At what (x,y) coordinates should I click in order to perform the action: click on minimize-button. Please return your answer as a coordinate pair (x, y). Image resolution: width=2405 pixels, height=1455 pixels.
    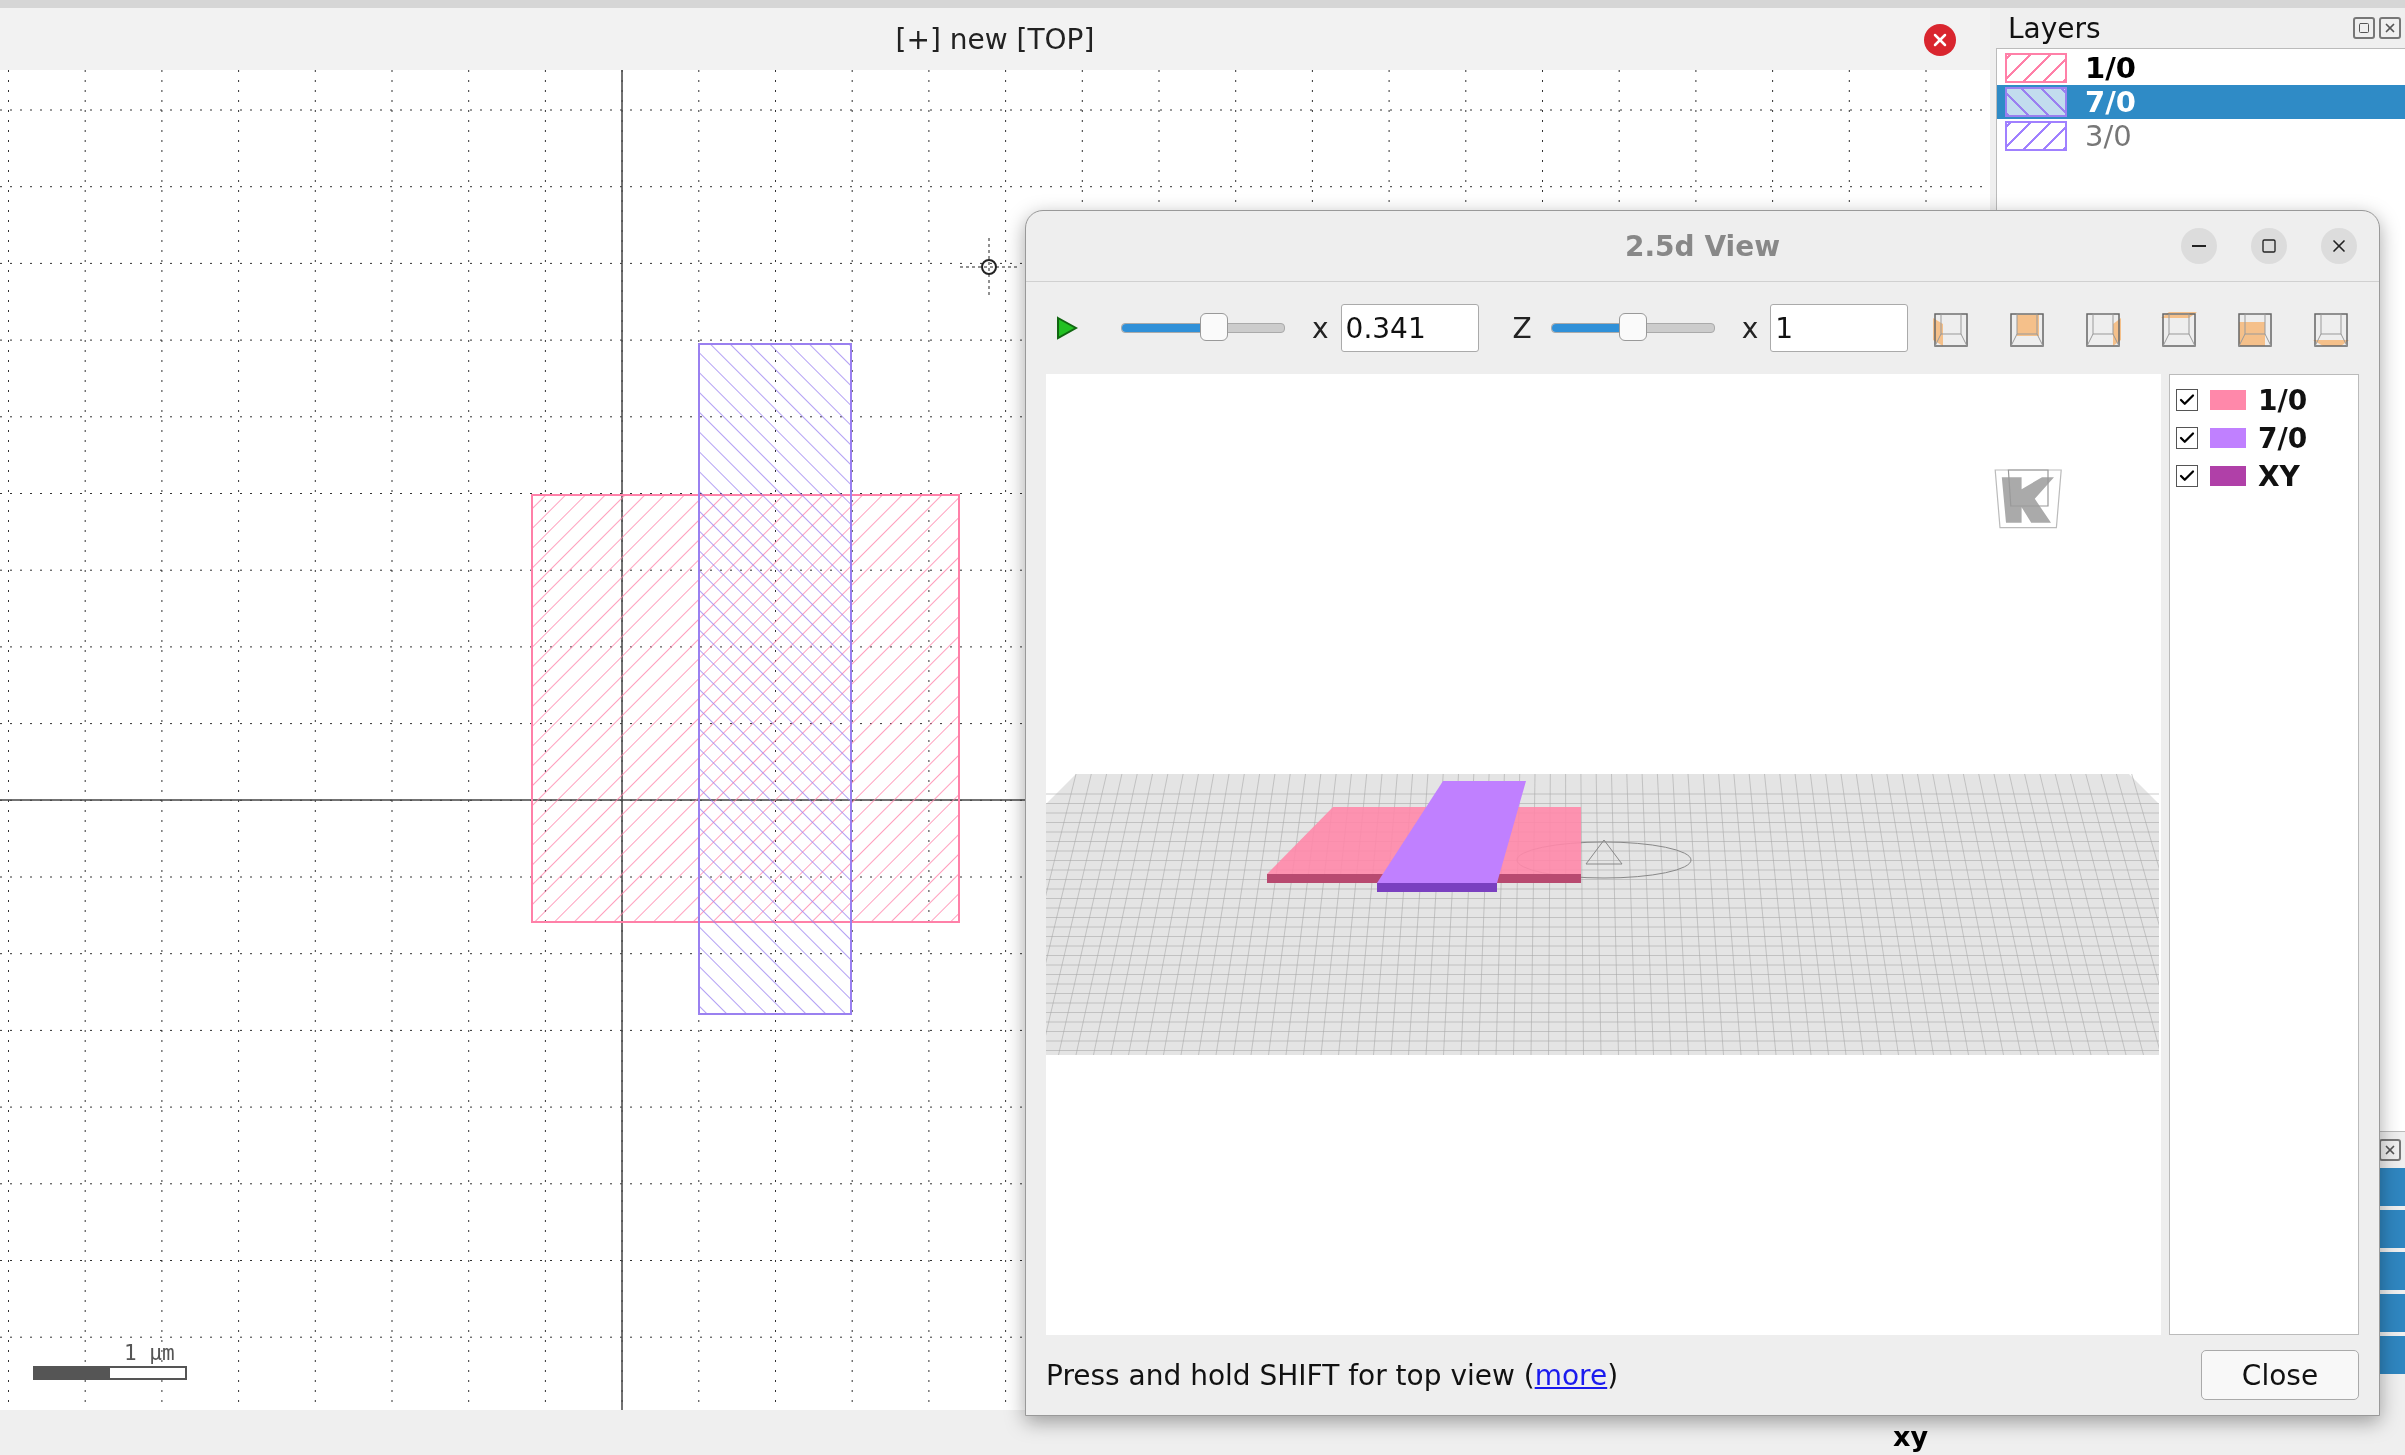
    Looking at the image, I should click on (2199, 246).